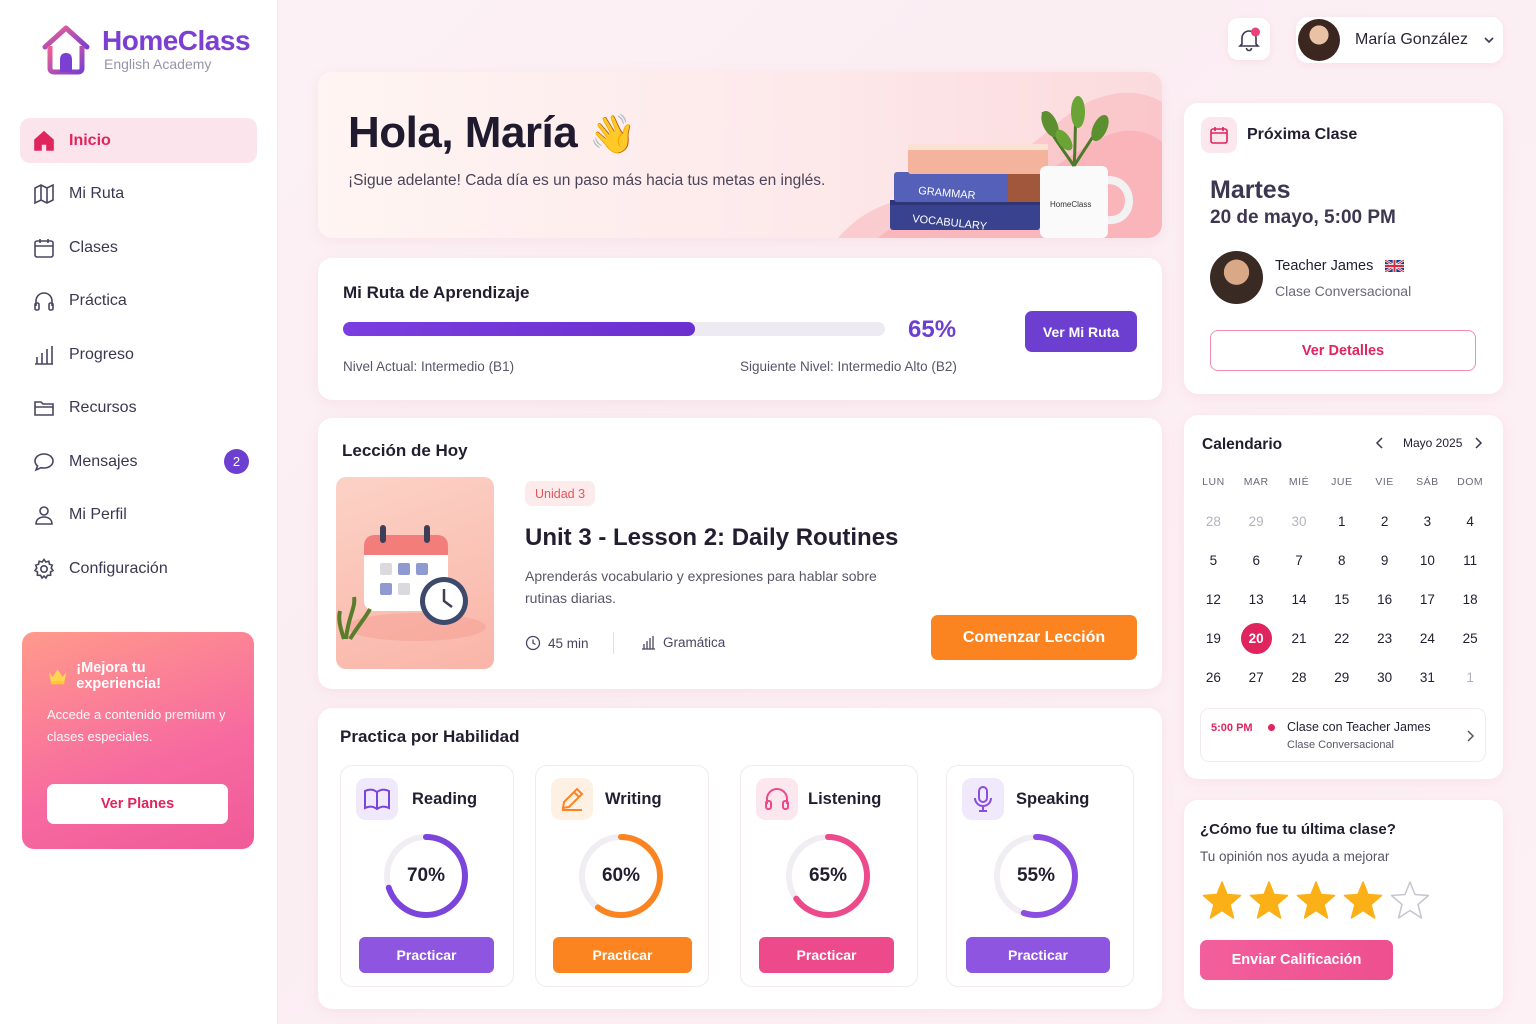  Describe the element at coordinates (648, 643) in the screenshot. I see `bar-chart-icon` at that location.